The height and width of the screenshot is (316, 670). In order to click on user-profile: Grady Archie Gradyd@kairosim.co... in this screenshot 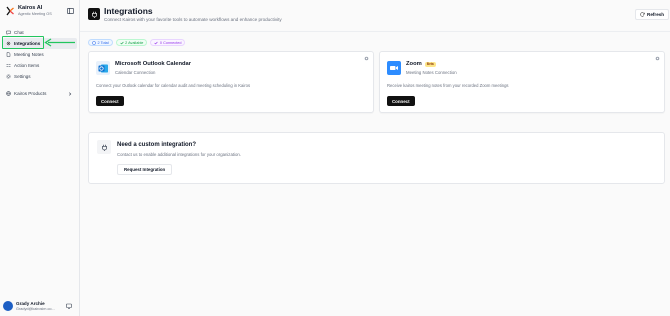, I will do `click(40, 306)`.